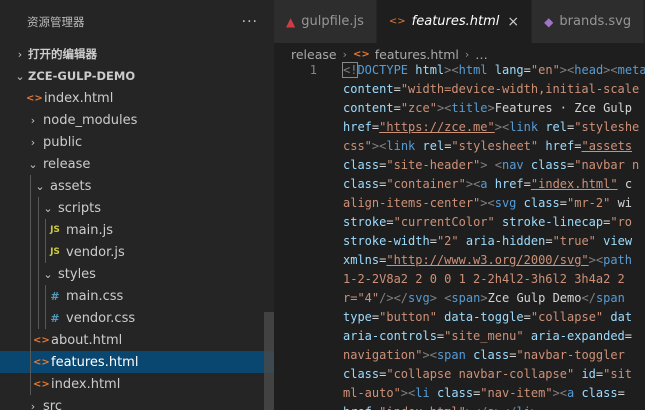  Describe the element at coordinates (350, 70) in the screenshot. I see `code-token: <!` at that location.